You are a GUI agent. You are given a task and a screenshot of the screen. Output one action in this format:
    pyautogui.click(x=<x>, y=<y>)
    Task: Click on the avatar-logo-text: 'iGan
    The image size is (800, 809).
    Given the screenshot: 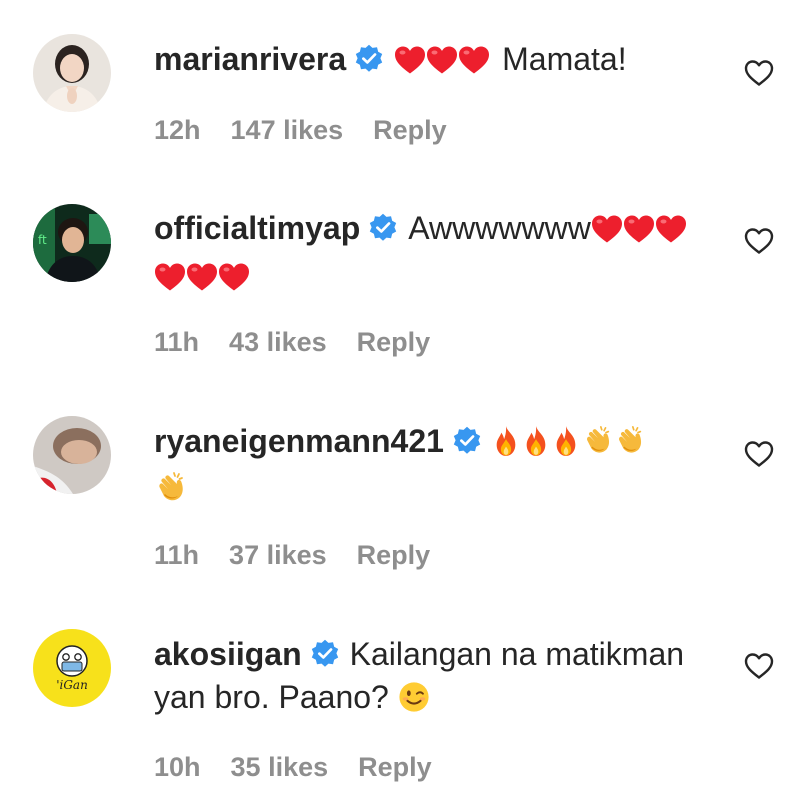 What is the action you would take?
    pyautogui.click(x=72, y=685)
    